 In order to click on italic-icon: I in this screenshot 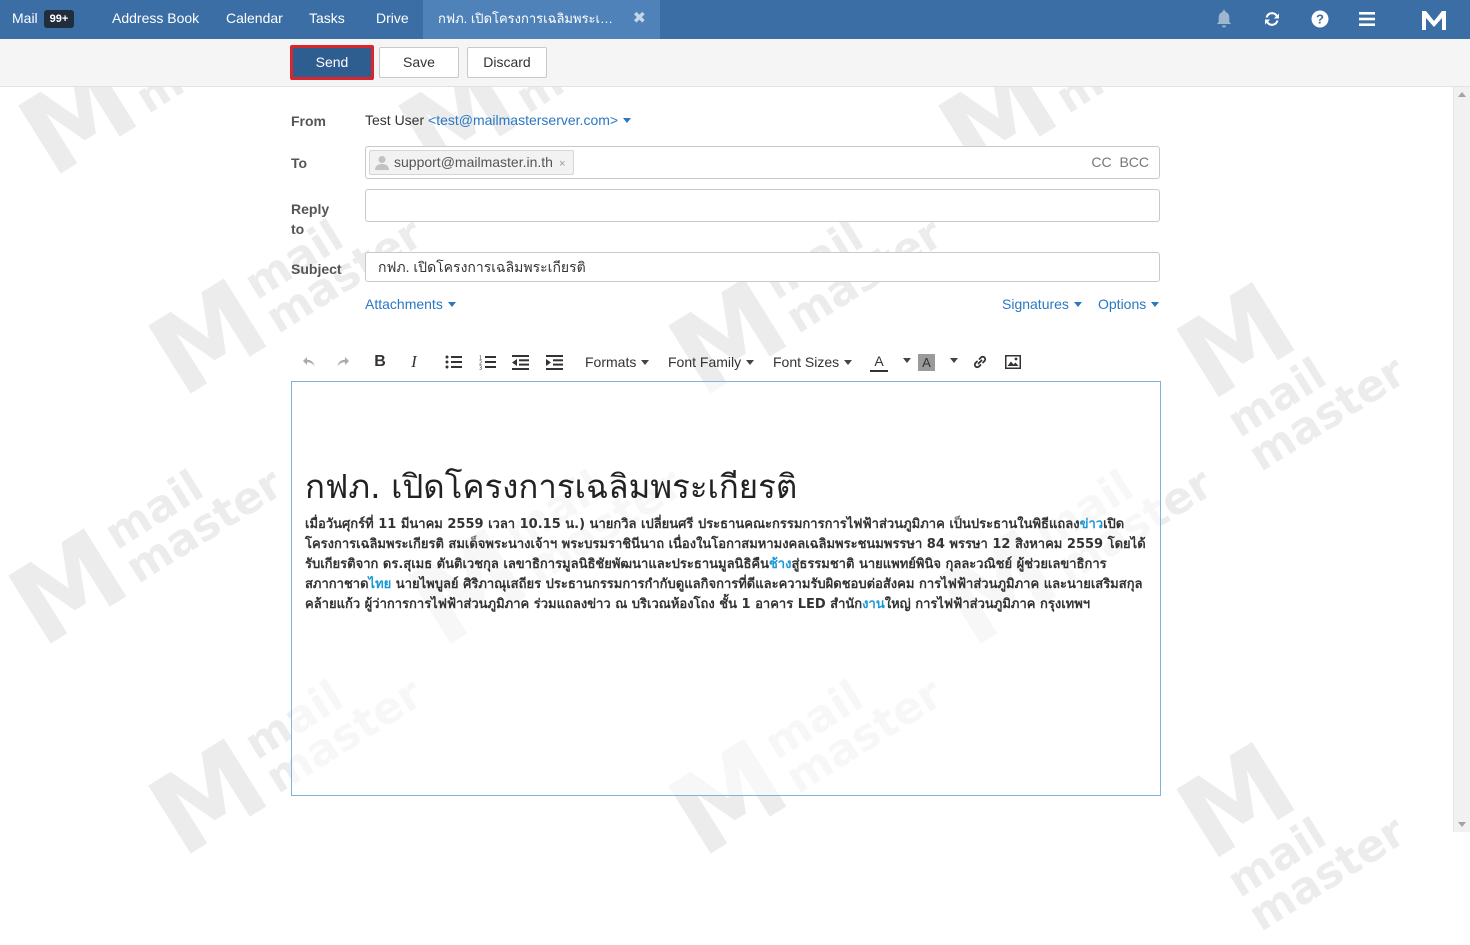, I will do `click(414, 362)`.